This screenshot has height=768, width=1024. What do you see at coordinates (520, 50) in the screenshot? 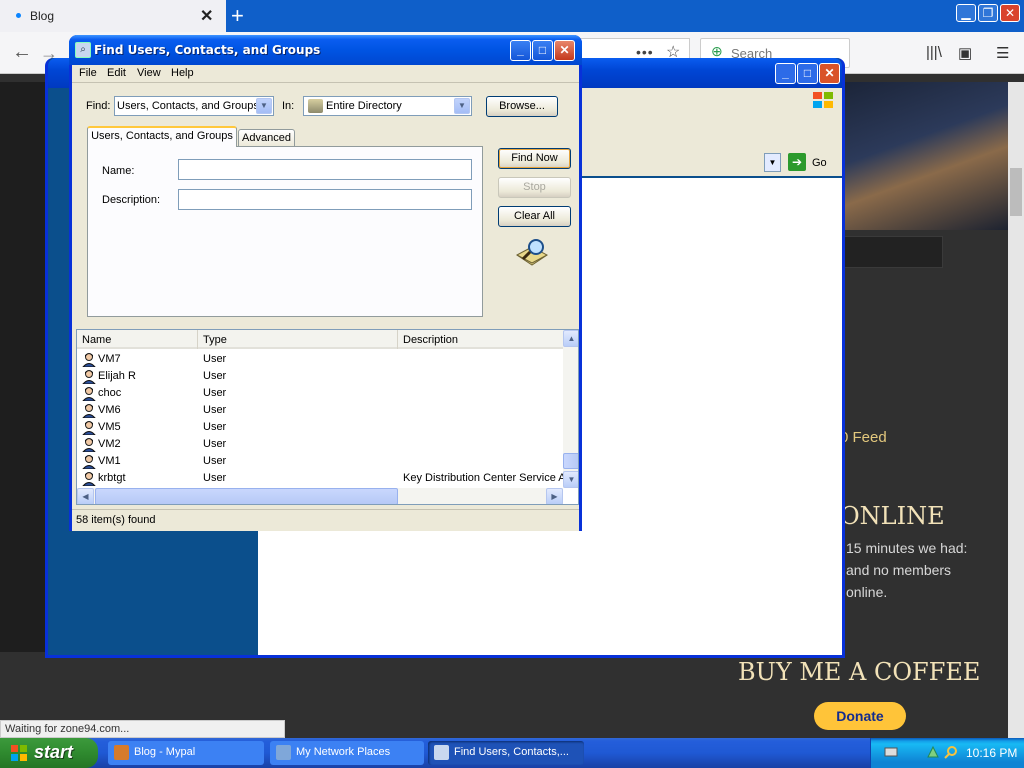
I see `find-minimize-button: _` at bounding box center [520, 50].